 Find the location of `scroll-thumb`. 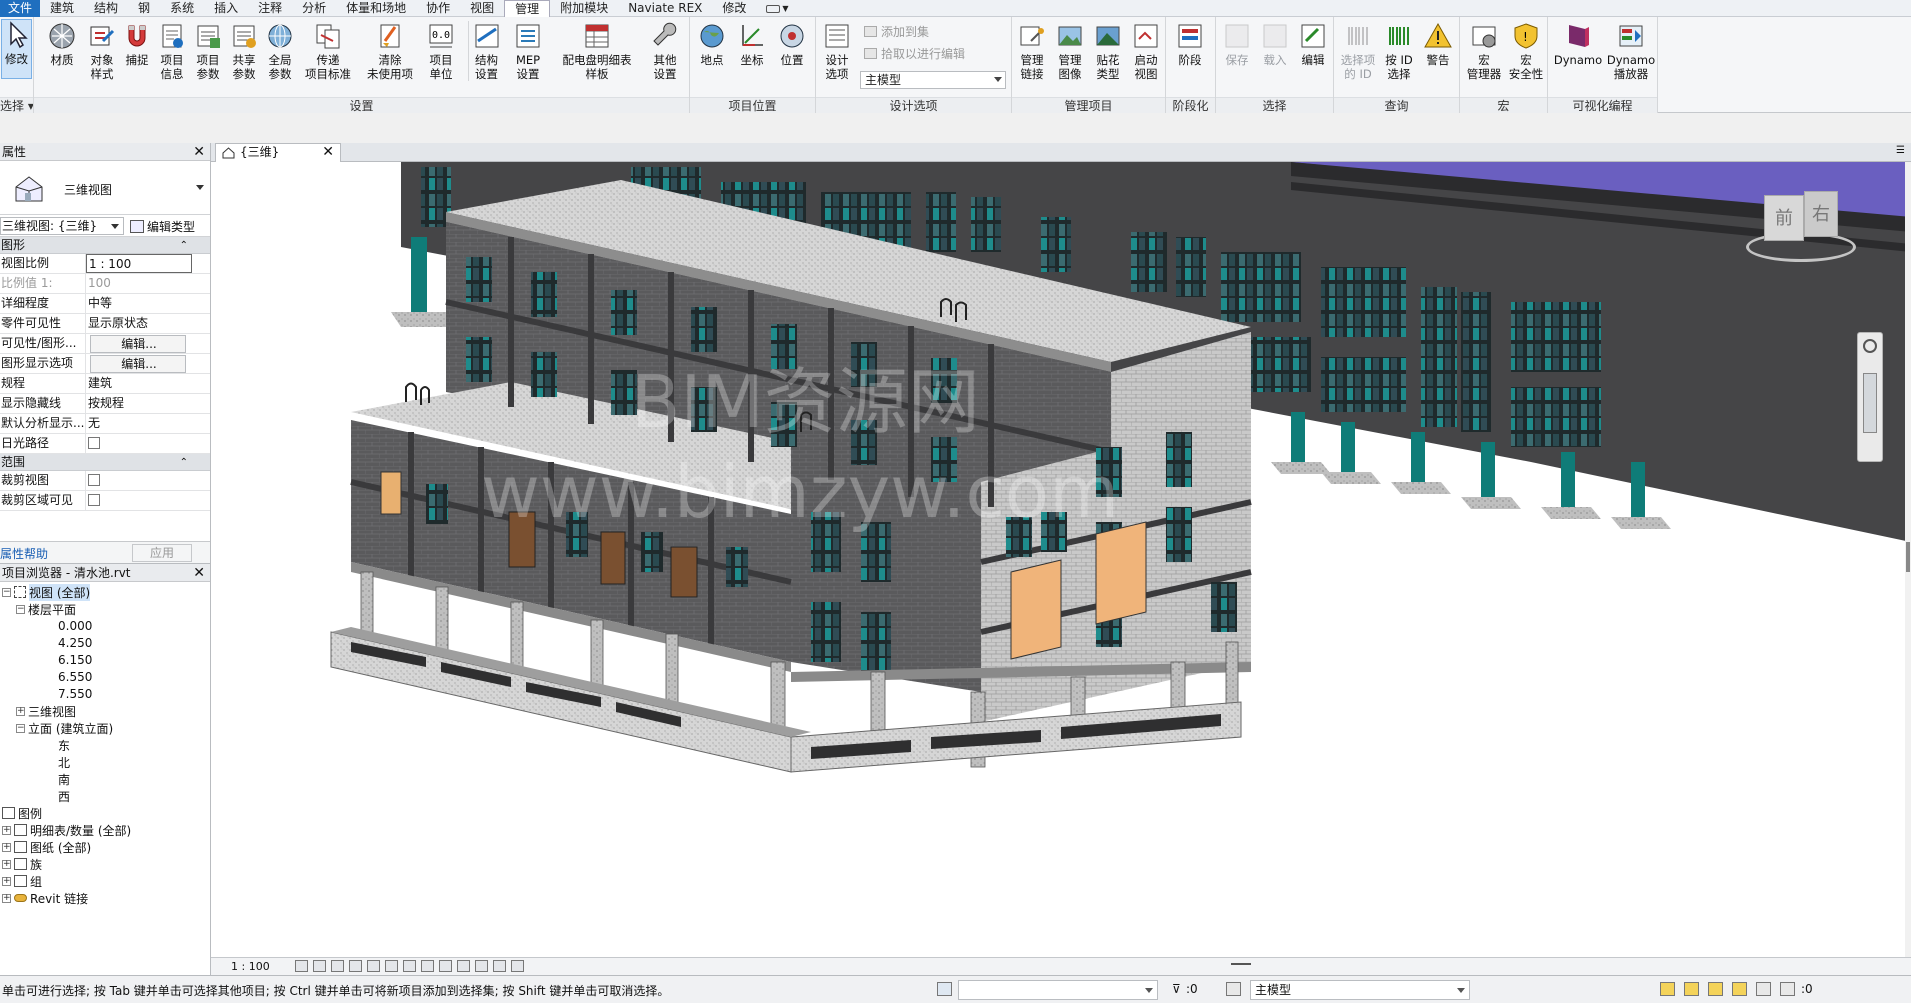

scroll-thumb is located at coordinates (1908, 557).